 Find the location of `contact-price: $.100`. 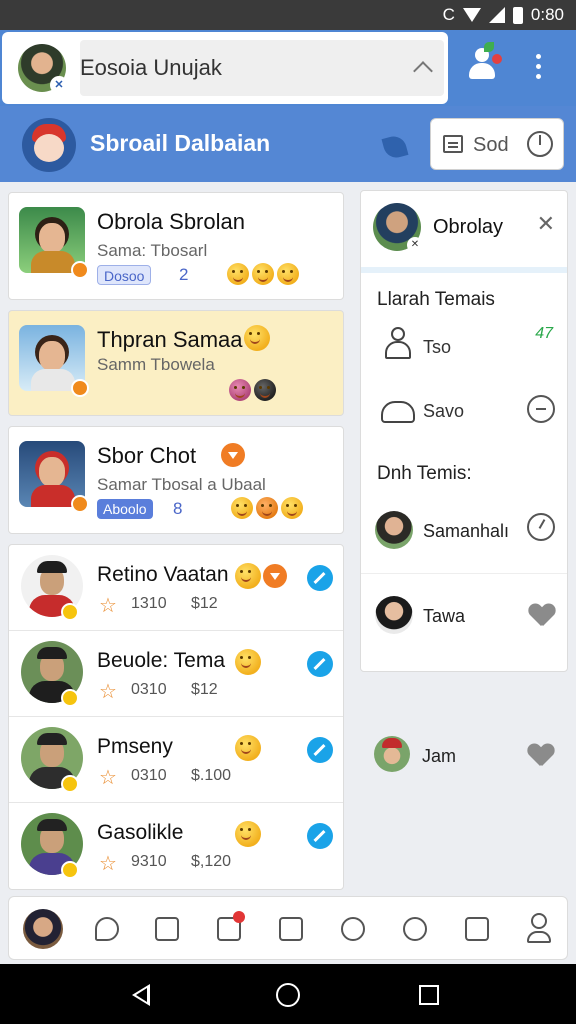

contact-price: $.100 is located at coordinates (211, 775).